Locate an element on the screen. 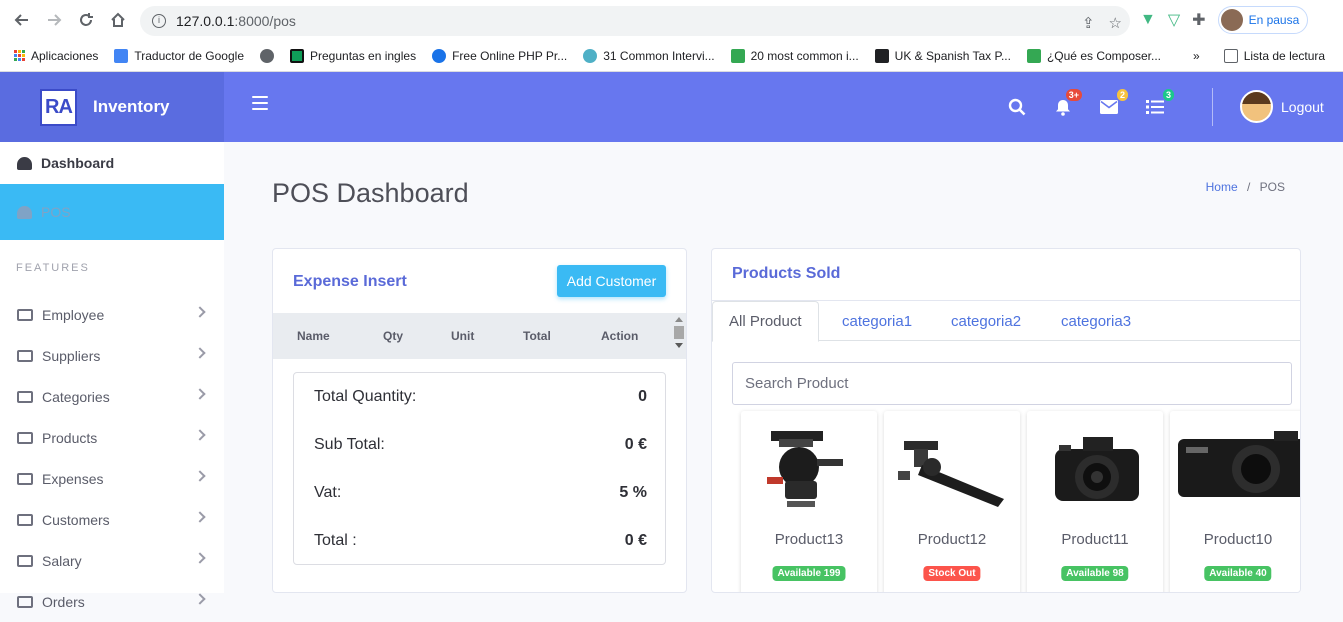  site-favicon-icon is located at coordinates (881, 55).